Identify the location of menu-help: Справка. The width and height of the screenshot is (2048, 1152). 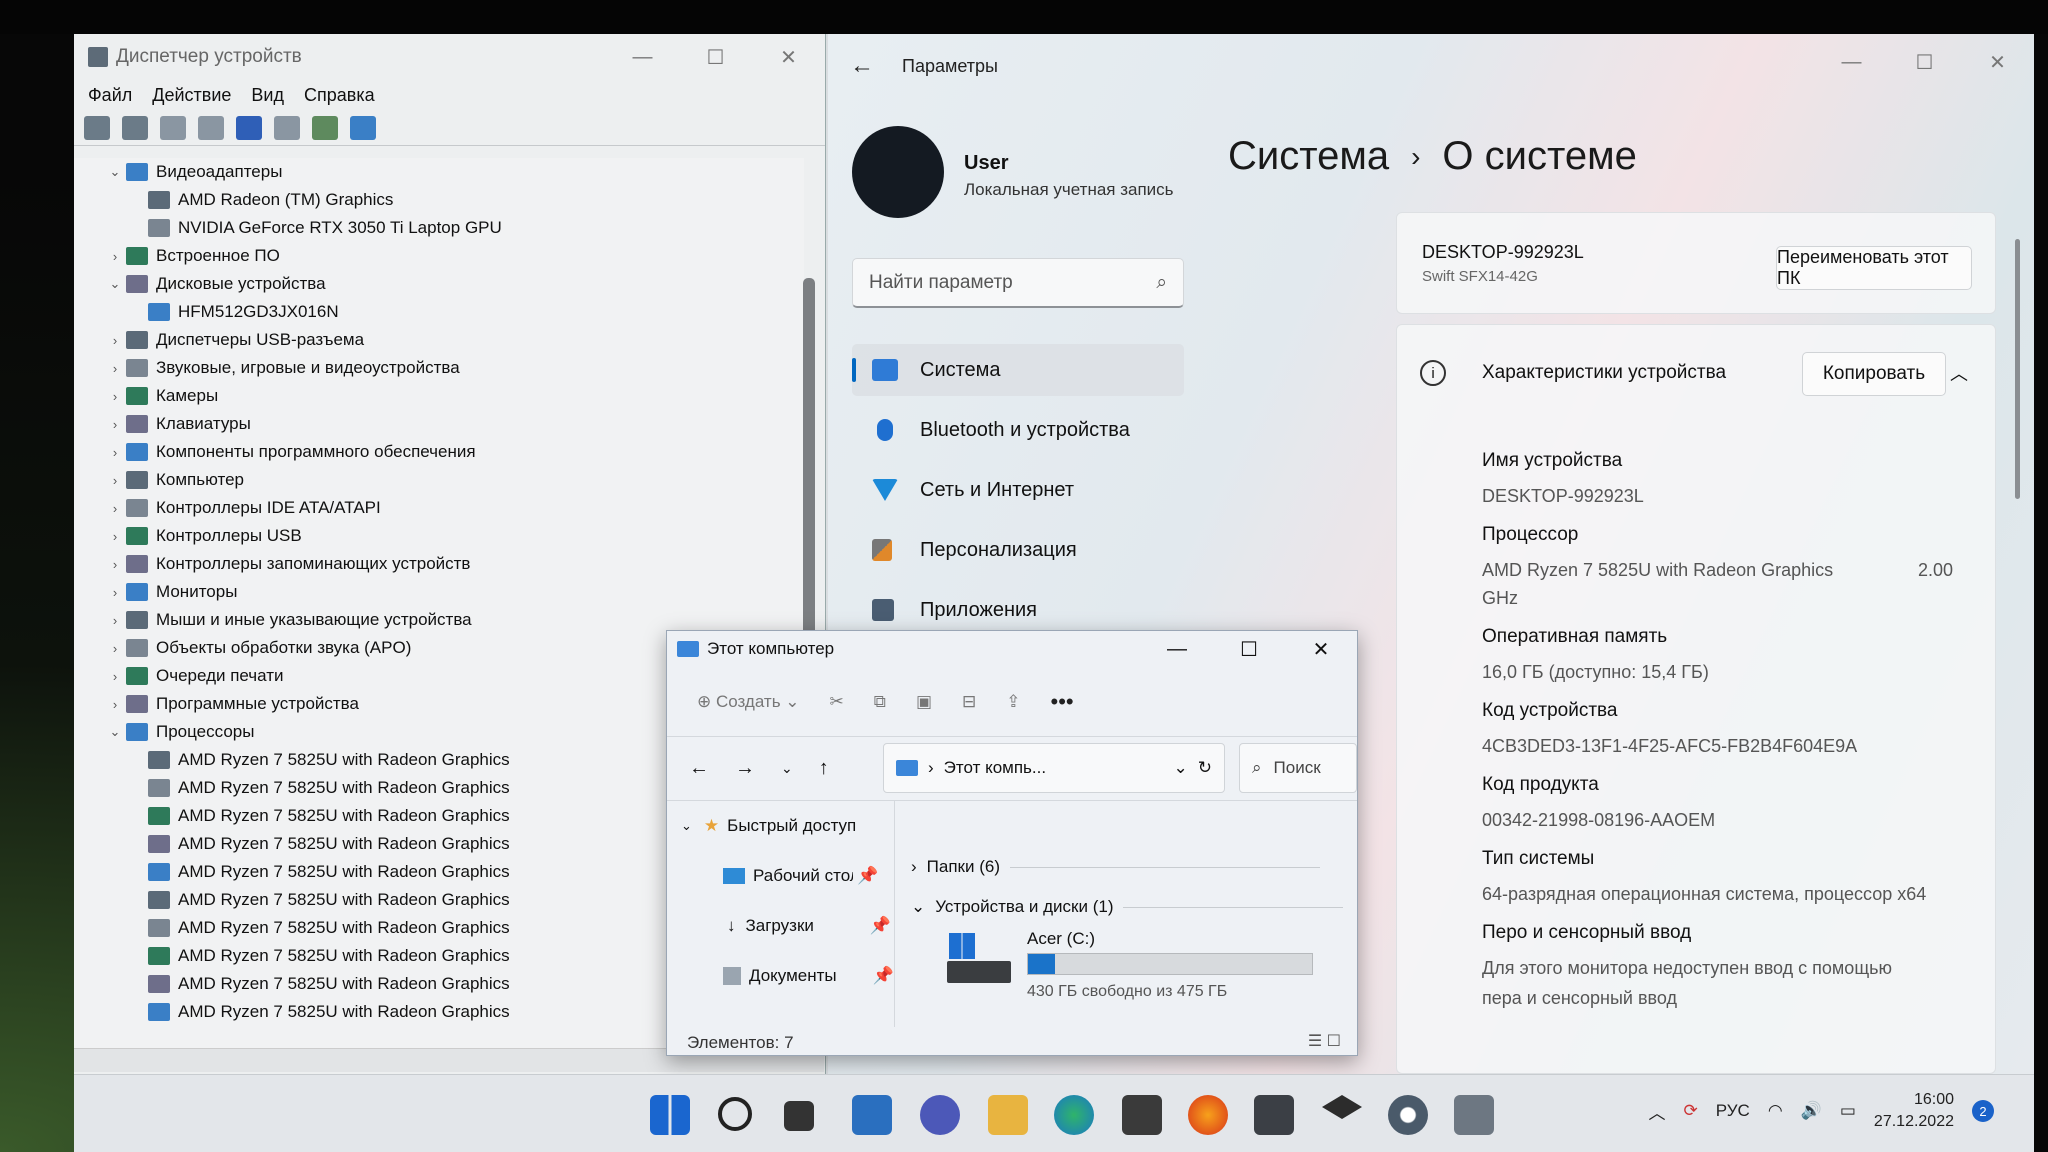
(339, 95).